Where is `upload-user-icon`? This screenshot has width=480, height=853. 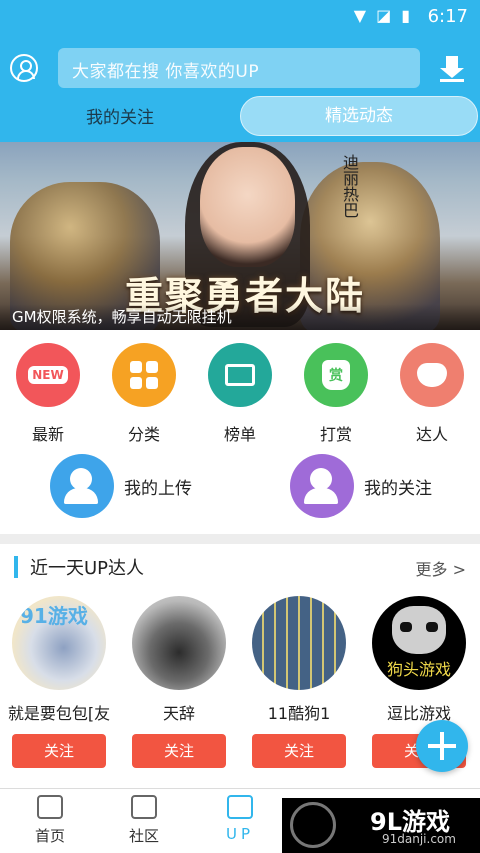
upload-user-icon is located at coordinates (82, 486).